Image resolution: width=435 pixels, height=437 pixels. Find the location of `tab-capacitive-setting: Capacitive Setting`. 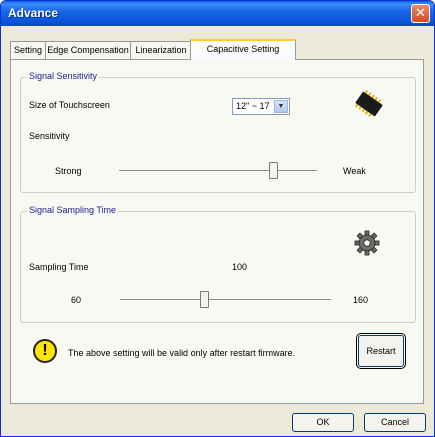

tab-capacitive-setting: Capacitive Setting is located at coordinates (243, 49).